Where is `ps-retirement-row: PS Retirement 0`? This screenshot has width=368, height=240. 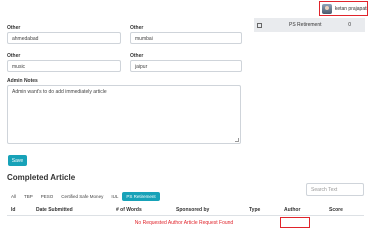
ps-retirement-row: PS Retirement 0 is located at coordinates (309, 25).